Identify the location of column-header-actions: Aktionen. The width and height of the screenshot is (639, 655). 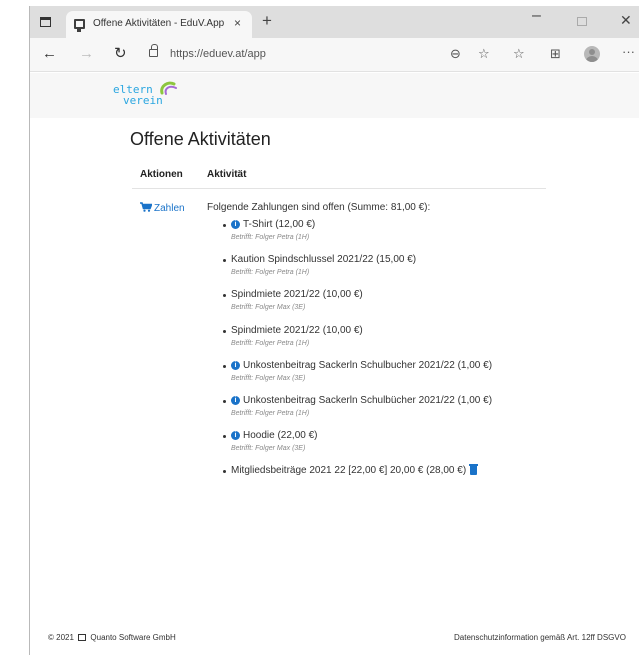
(161, 174).